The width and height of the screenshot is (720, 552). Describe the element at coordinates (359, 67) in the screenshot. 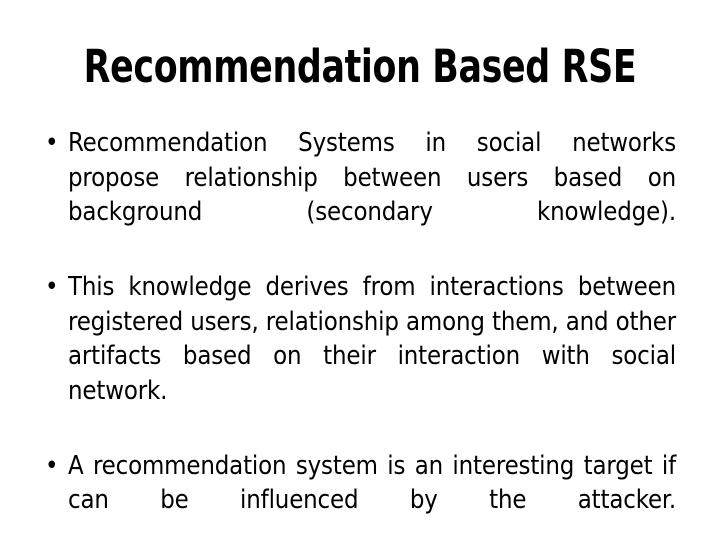

I see `slide-title: Recommendation Based RSE` at that location.